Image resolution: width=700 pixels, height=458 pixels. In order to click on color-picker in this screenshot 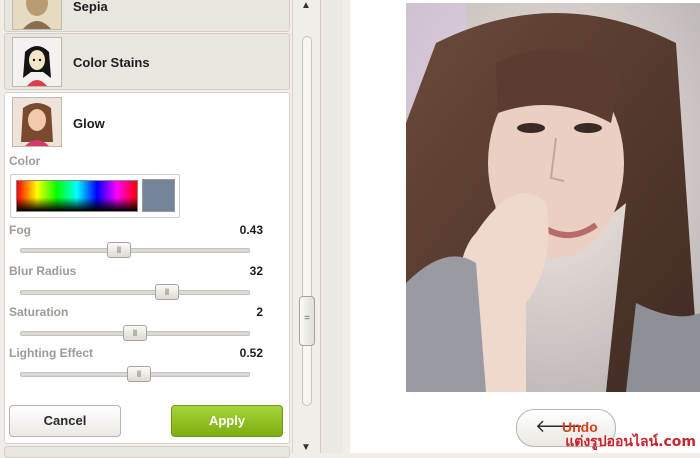, I will do `click(95, 196)`.